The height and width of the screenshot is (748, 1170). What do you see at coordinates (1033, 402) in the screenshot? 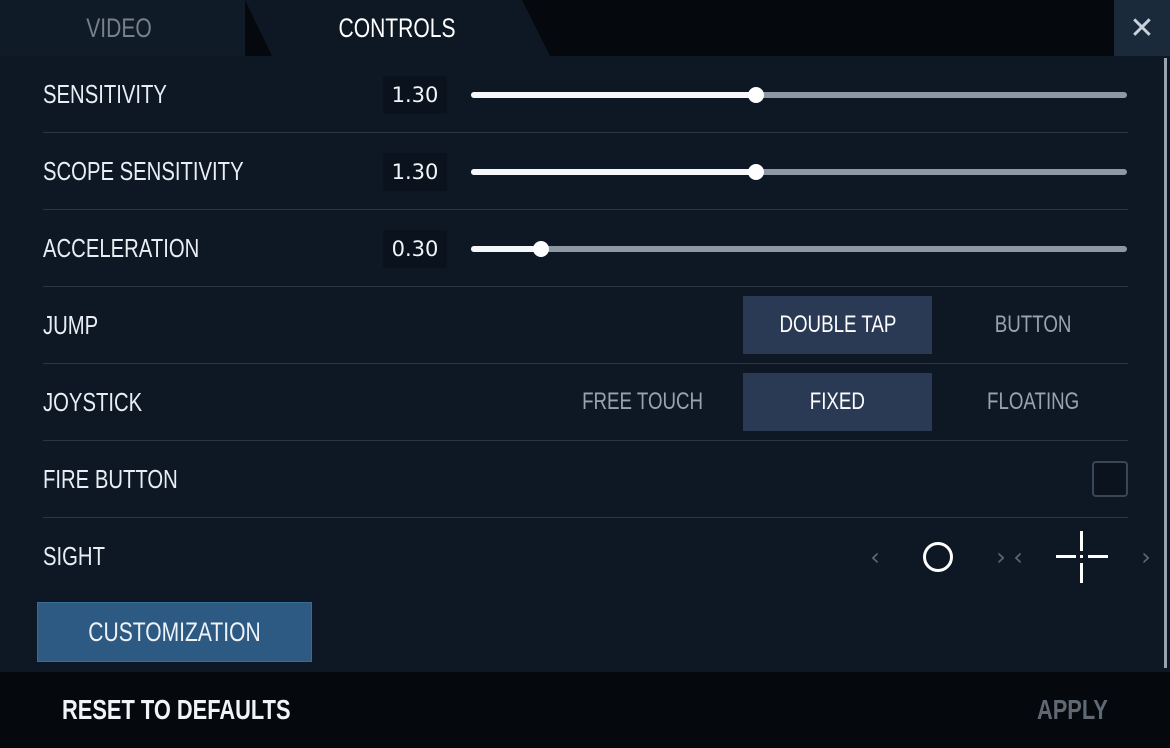
I see `joystick-option-floating: FLOATING` at bounding box center [1033, 402].